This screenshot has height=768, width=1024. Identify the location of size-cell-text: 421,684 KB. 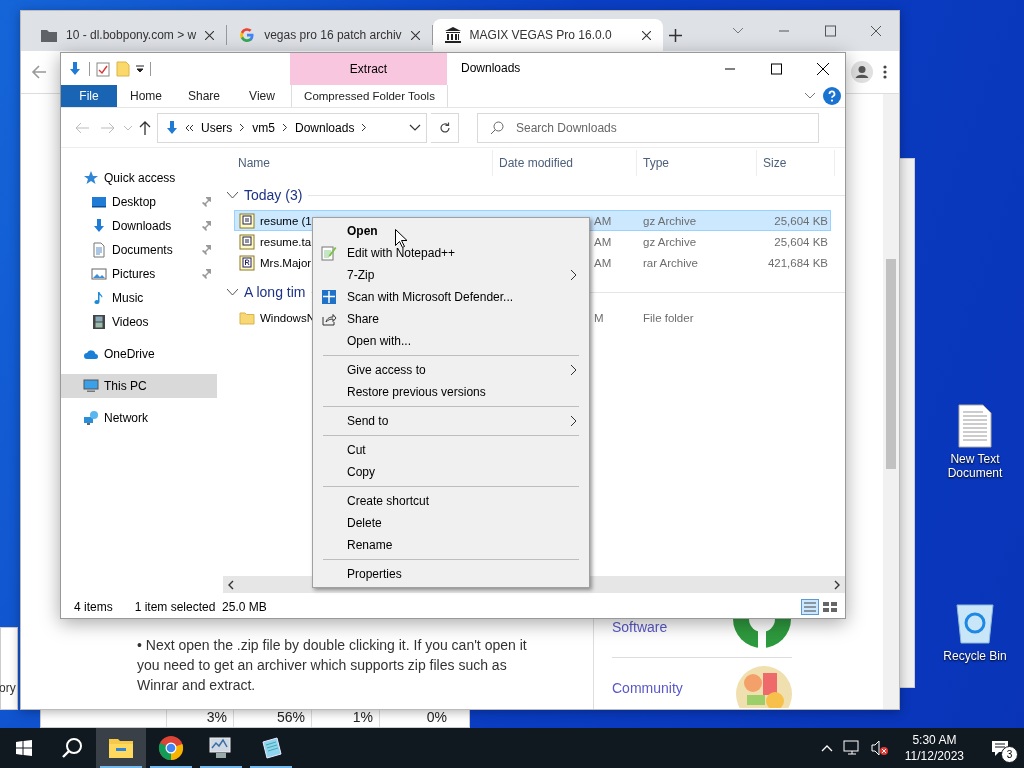
(797, 262).